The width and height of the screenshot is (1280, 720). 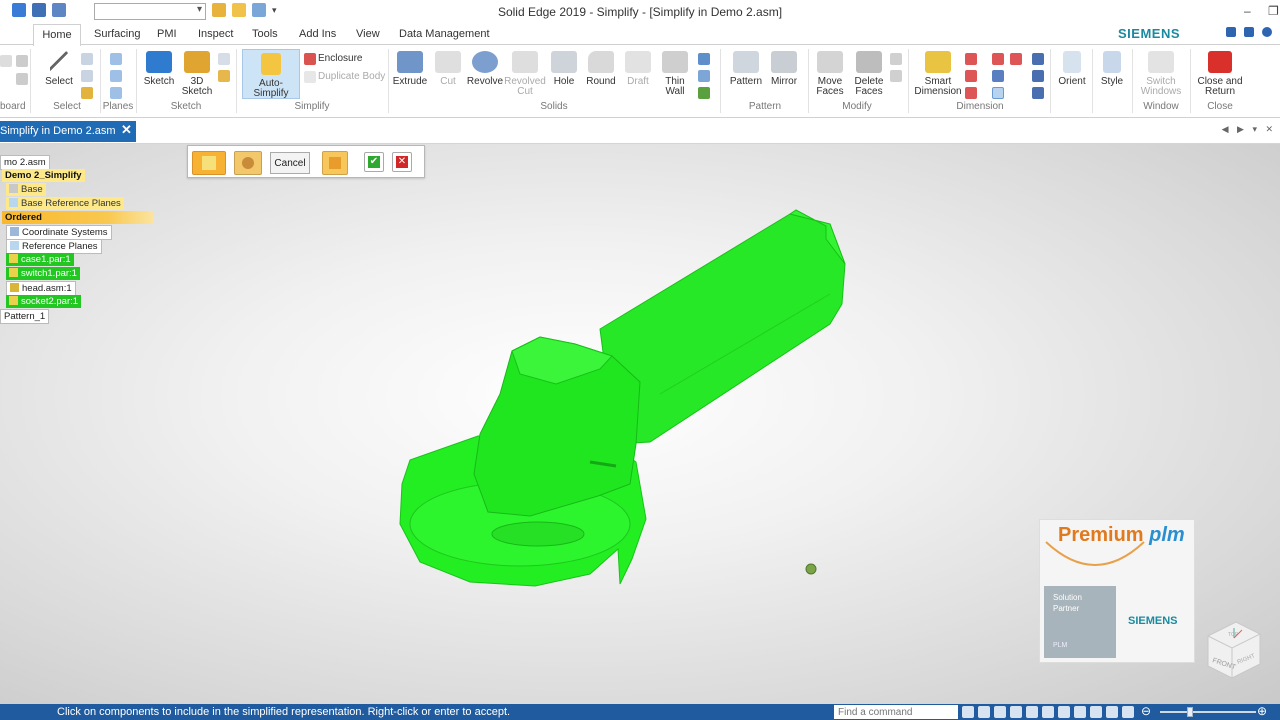 I want to click on tab-data-management: Data Management, so click(x=444, y=34).